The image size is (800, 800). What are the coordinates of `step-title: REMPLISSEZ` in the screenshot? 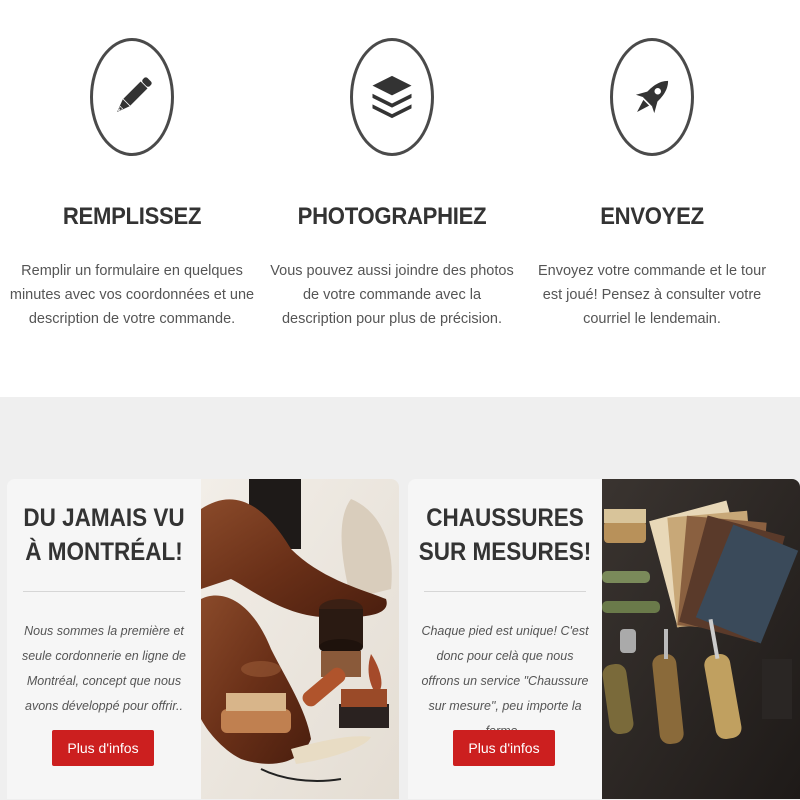 It's located at (132, 216).